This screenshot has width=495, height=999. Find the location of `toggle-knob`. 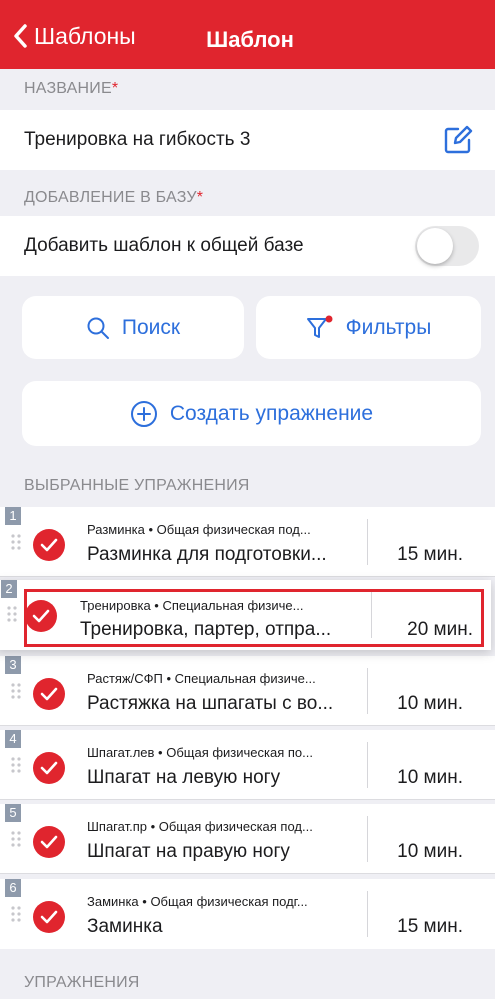

toggle-knob is located at coordinates (435, 246).